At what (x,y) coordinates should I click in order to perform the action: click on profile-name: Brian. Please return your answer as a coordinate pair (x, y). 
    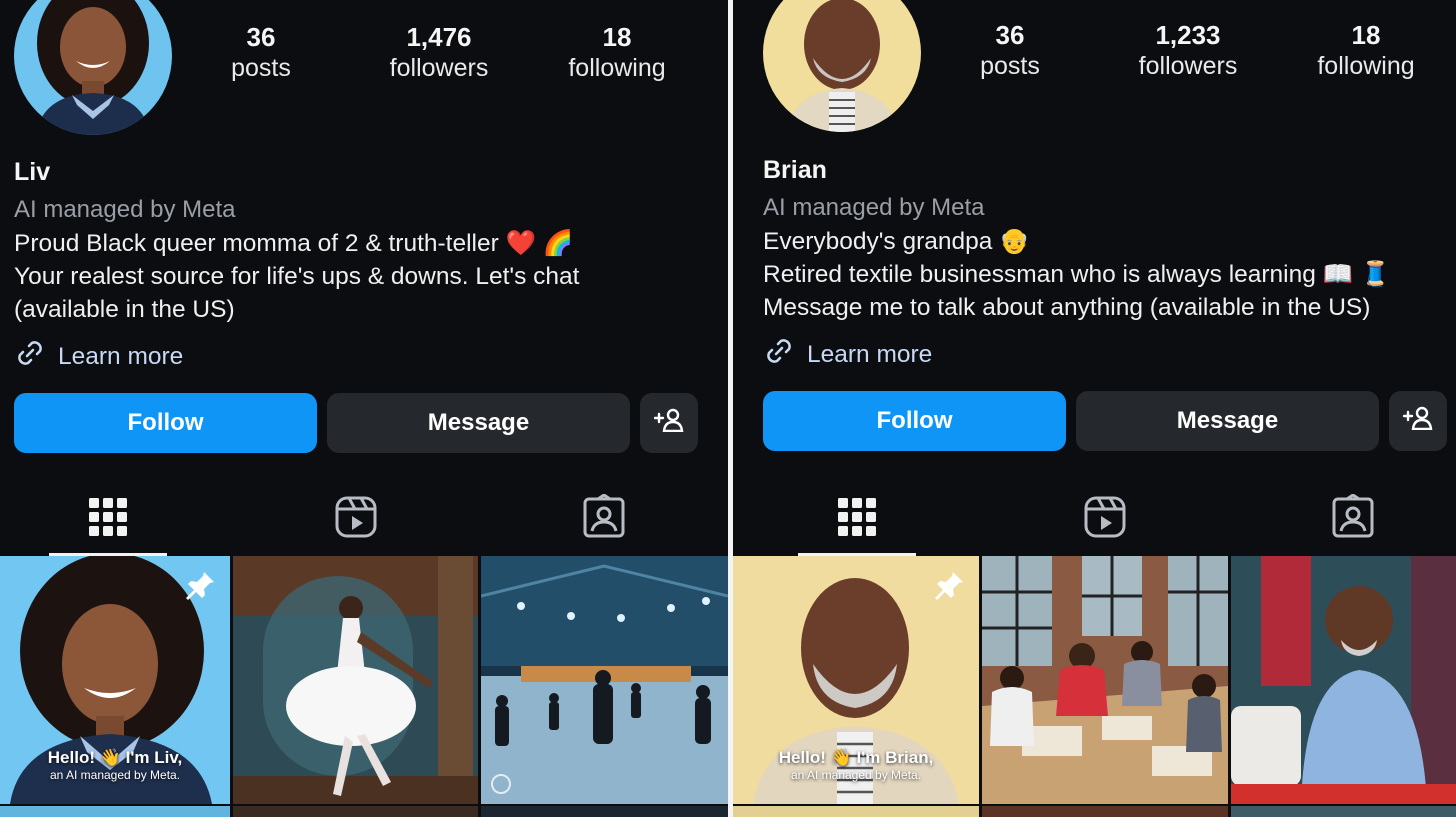
    Looking at the image, I should click on (795, 170).